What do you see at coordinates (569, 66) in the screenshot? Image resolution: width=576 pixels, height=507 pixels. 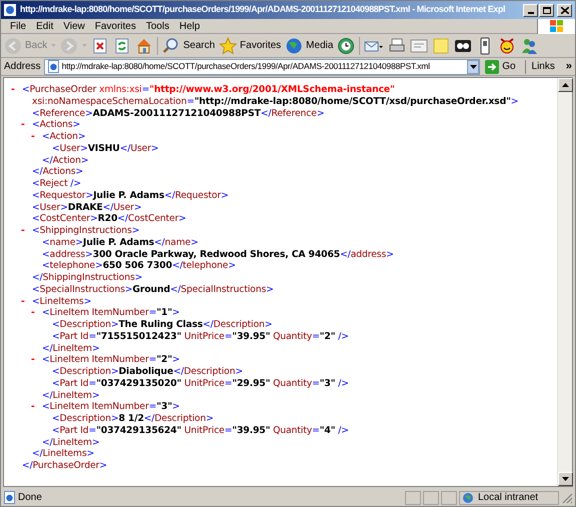 I see `more-links-button: »` at bounding box center [569, 66].